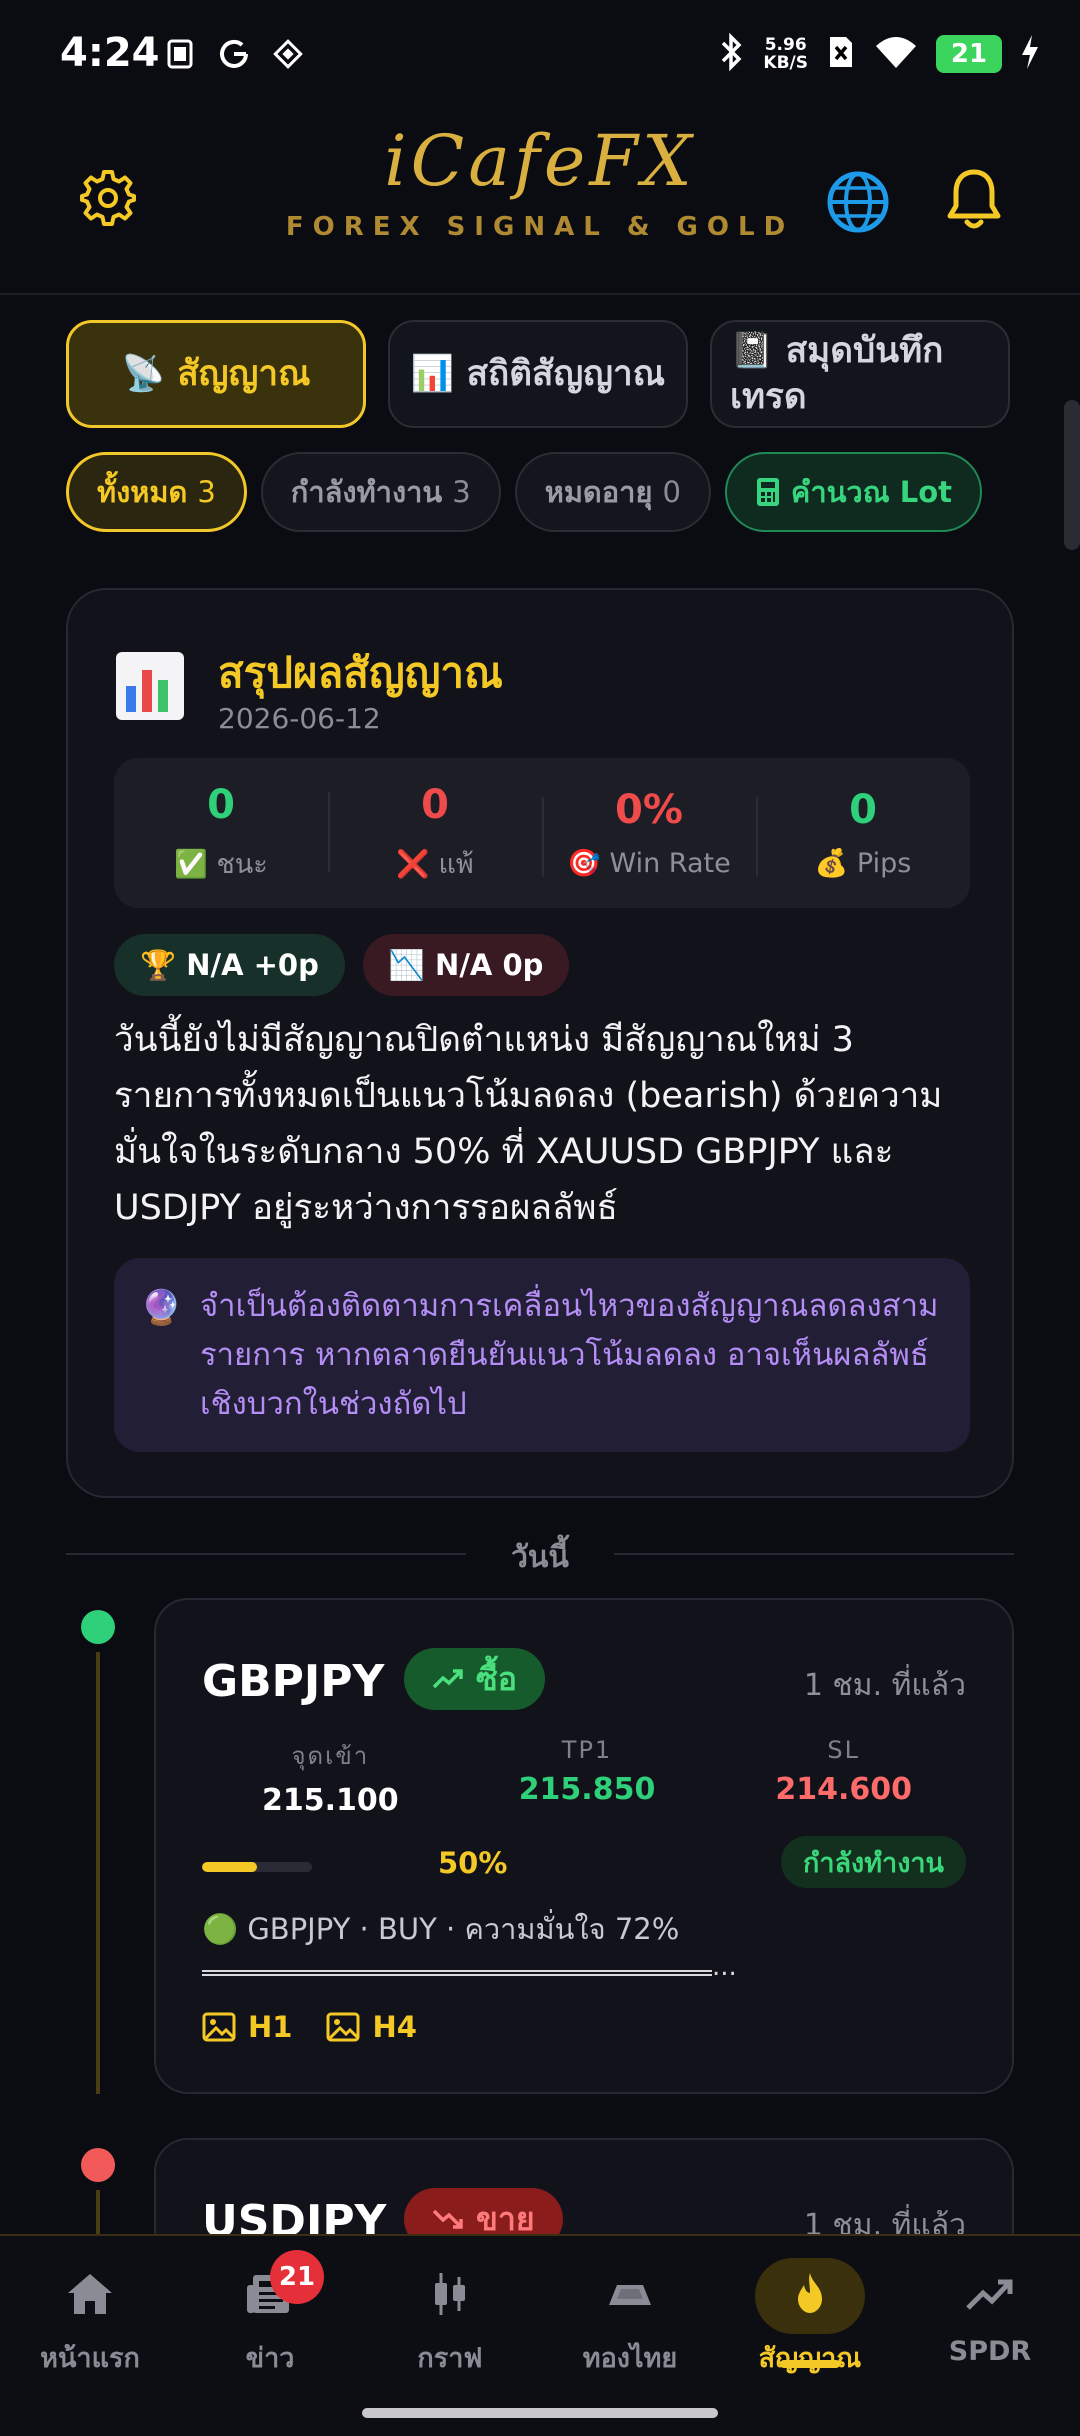 Image resolution: width=1080 pixels, height=2436 pixels. I want to click on bottom-navigation: หน้าแรก ข่าว 21 กราฟ ทองไทย สัญญาณ SPDR, so click(540, 2335).